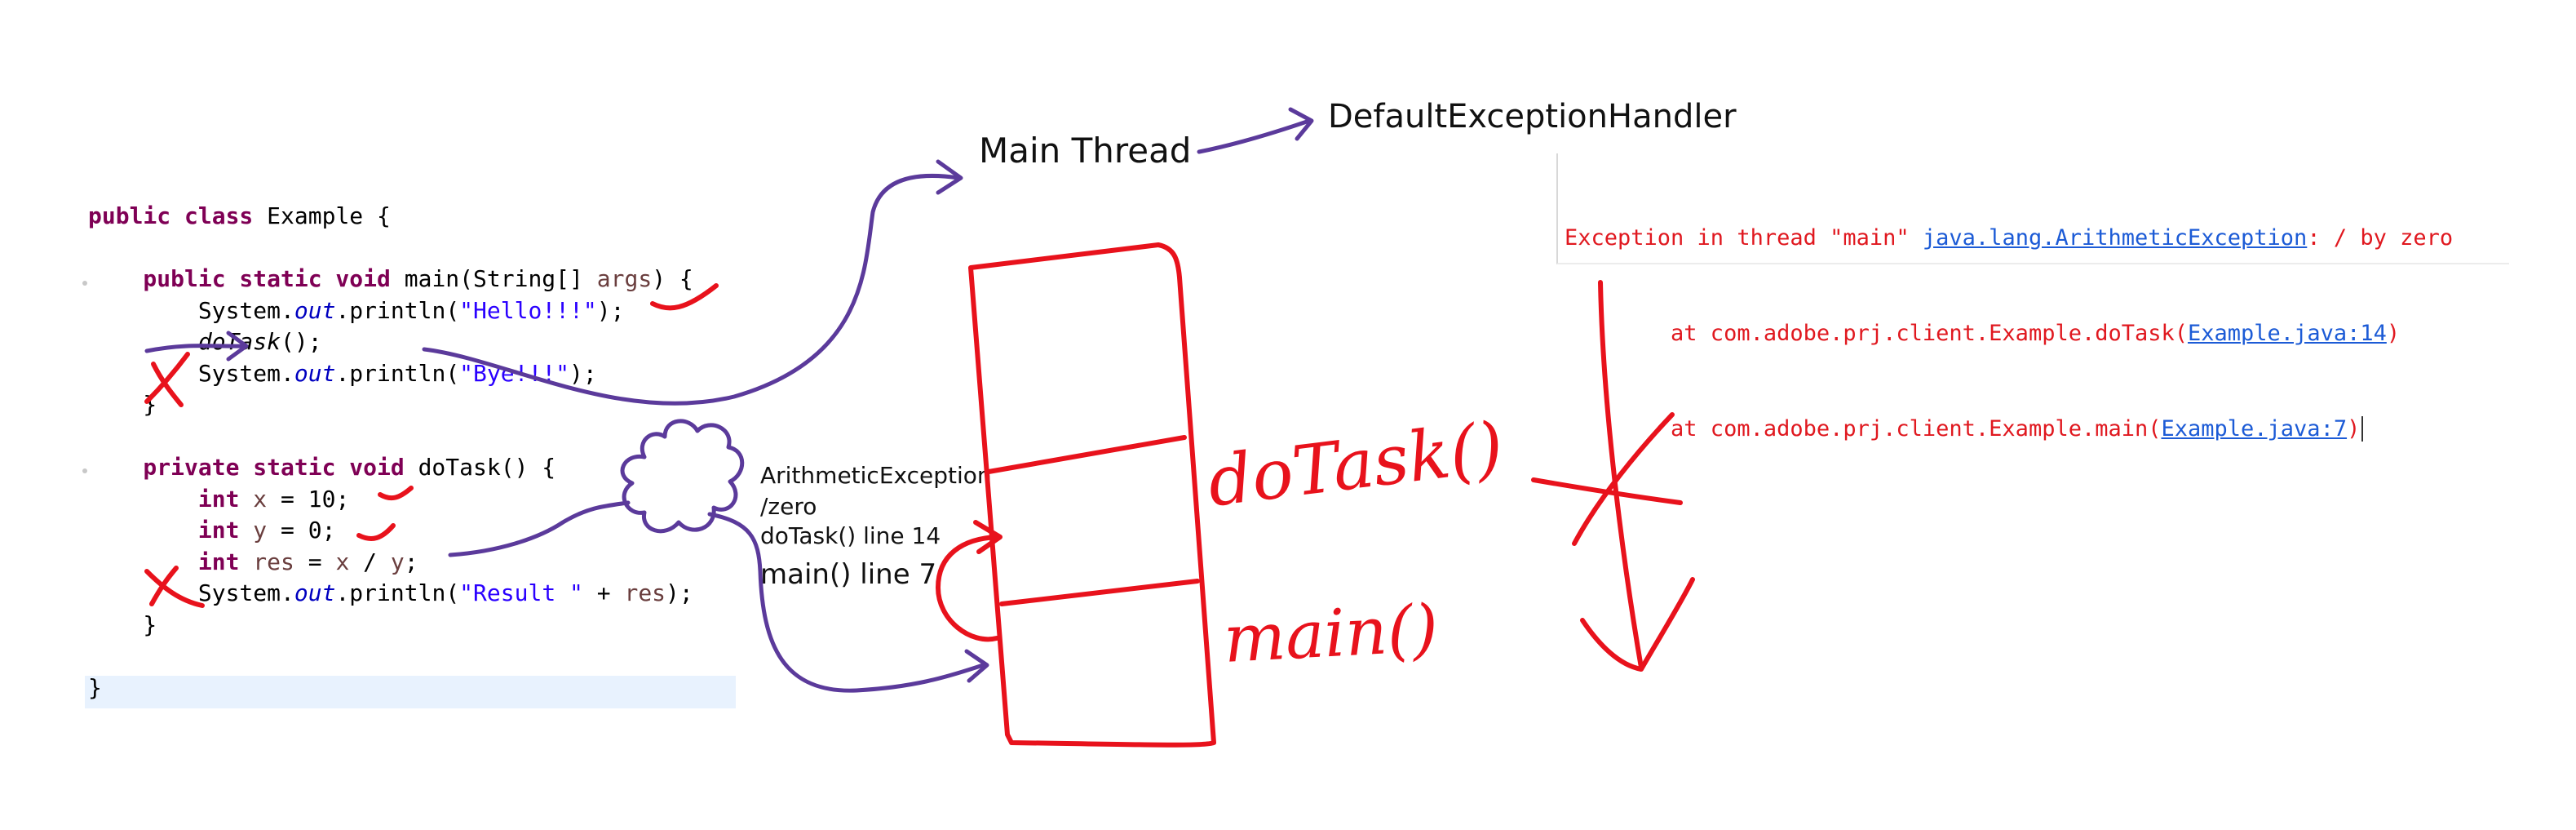 The height and width of the screenshot is (830, 2576). Describe the element at coordinates (1092, 495) in the screenshot. I see `call-stack-box` at that location.